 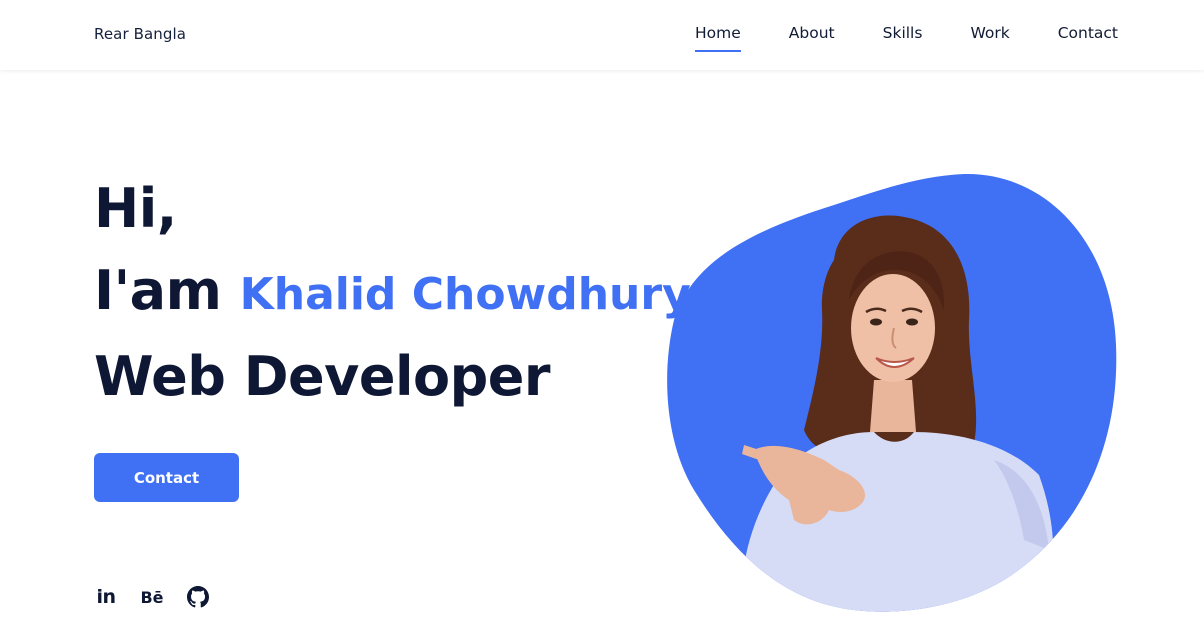 What do you see at coordinates (135, 208) in the screenshot?
I see `hero-greeting: Hi,` at bounding box center [135, 208].